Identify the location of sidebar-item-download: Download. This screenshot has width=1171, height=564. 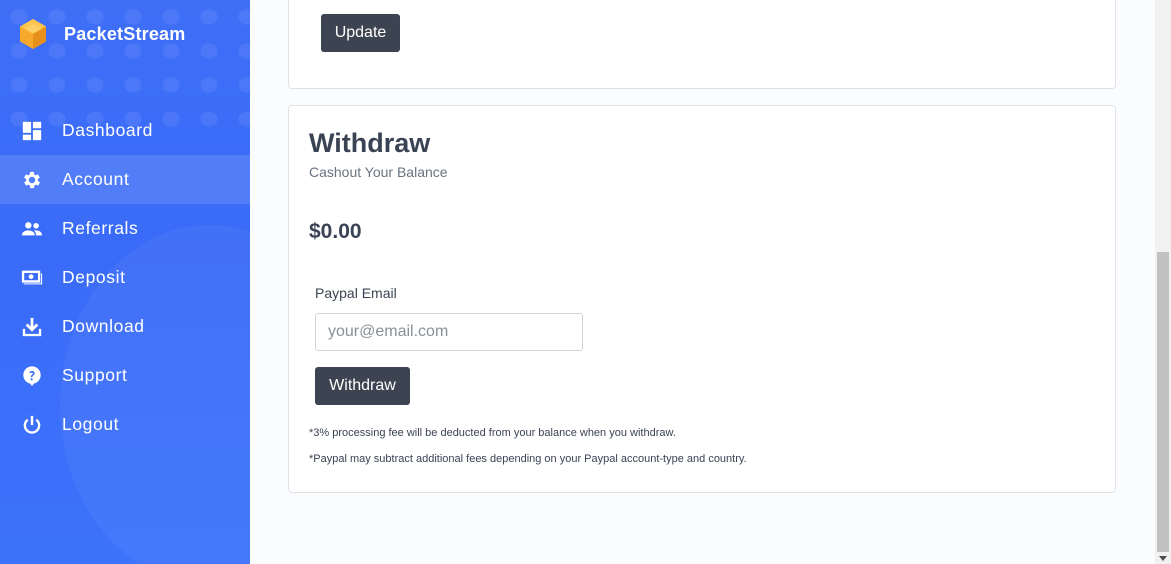
(125, 326).